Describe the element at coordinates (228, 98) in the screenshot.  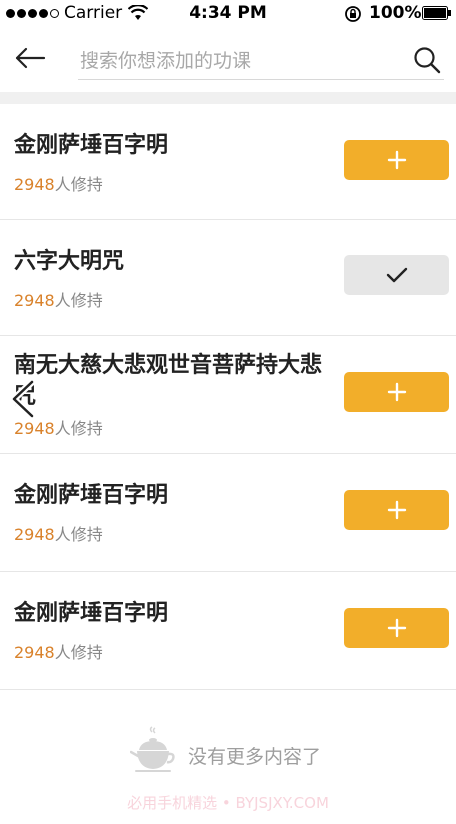
I see `section-divider` at that location.